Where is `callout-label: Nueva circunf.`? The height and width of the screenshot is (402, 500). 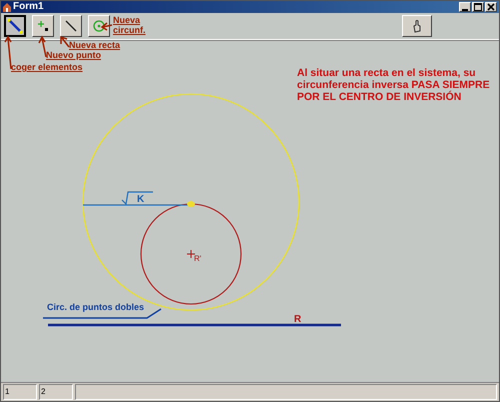 callout-label: Nueva circunf. is located at coordinates (130, 25).